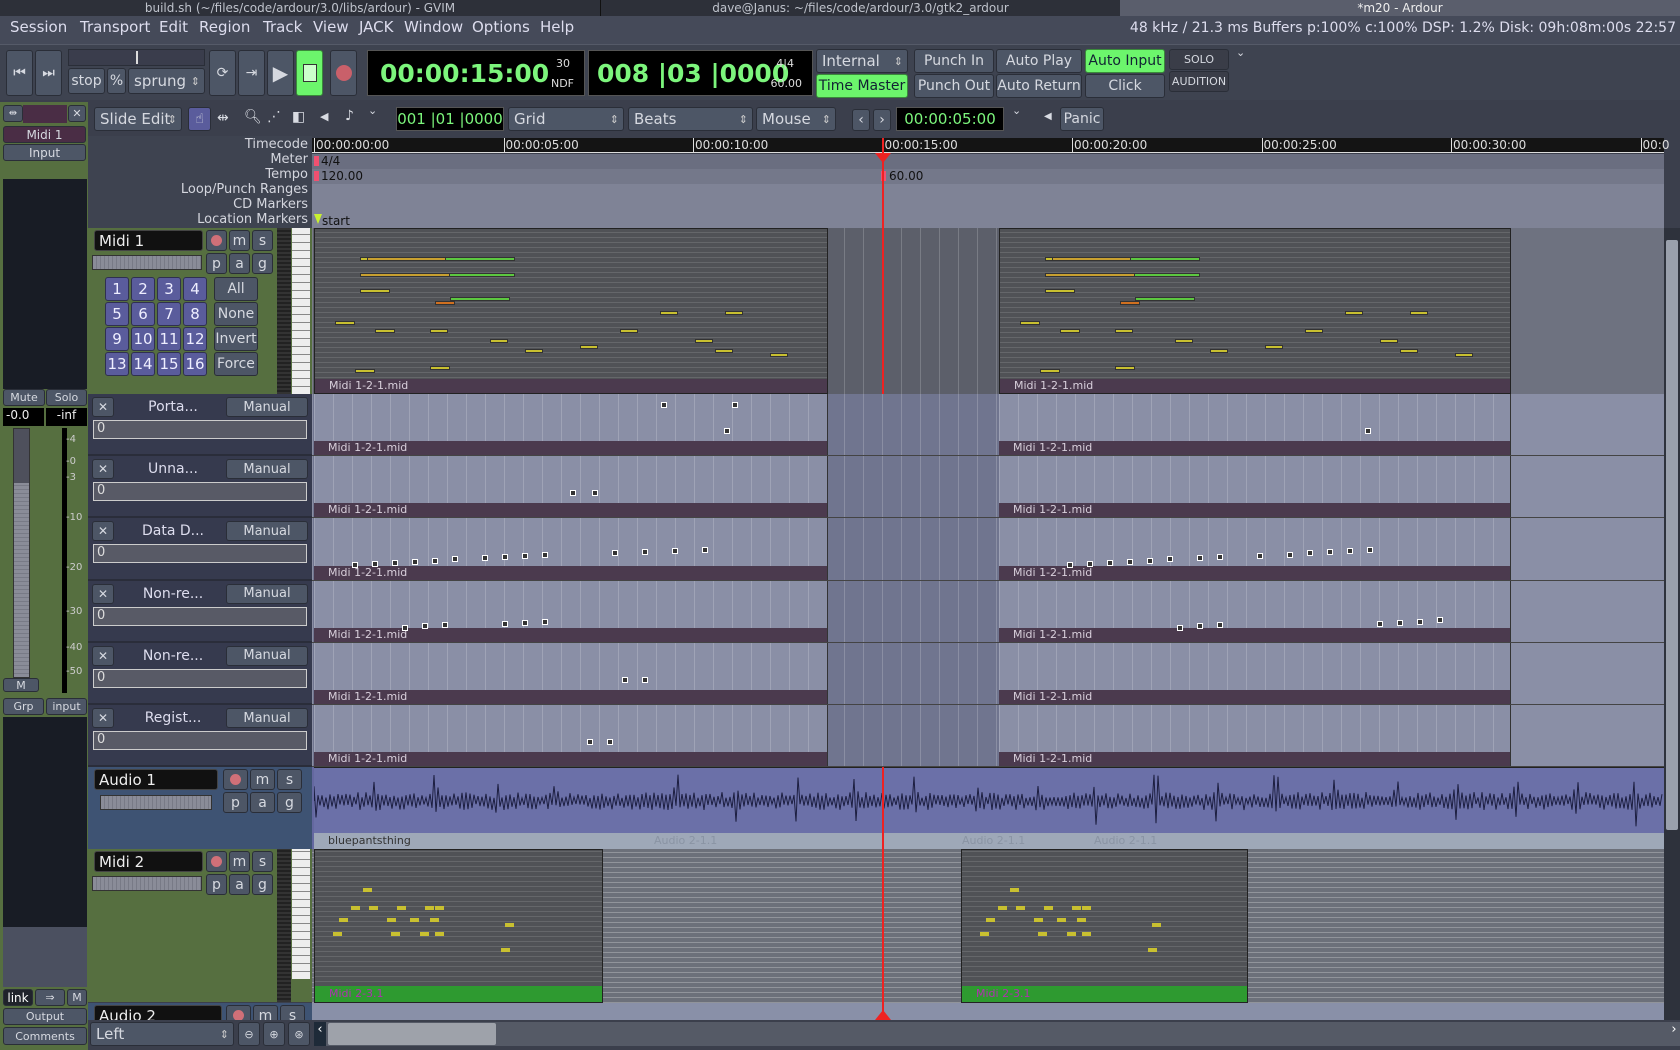 The image size is (1680, 1050). What do you see at coordinates (148, 240) in the screenshot?
I see `track-name-field: Midi 1` at bounding box center [148, 240].